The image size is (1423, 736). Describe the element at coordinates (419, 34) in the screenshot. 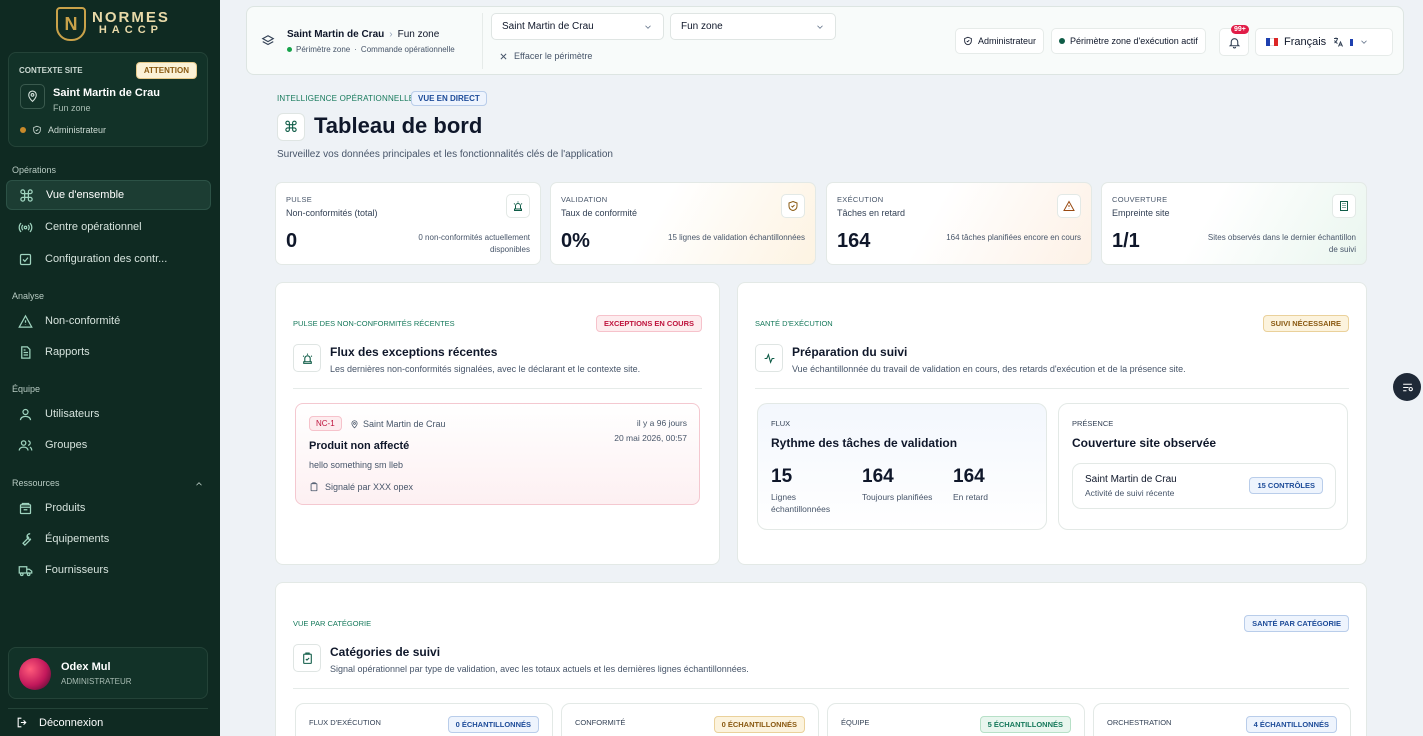

I see `breadcrumb-zone: Fun zone` at that location.